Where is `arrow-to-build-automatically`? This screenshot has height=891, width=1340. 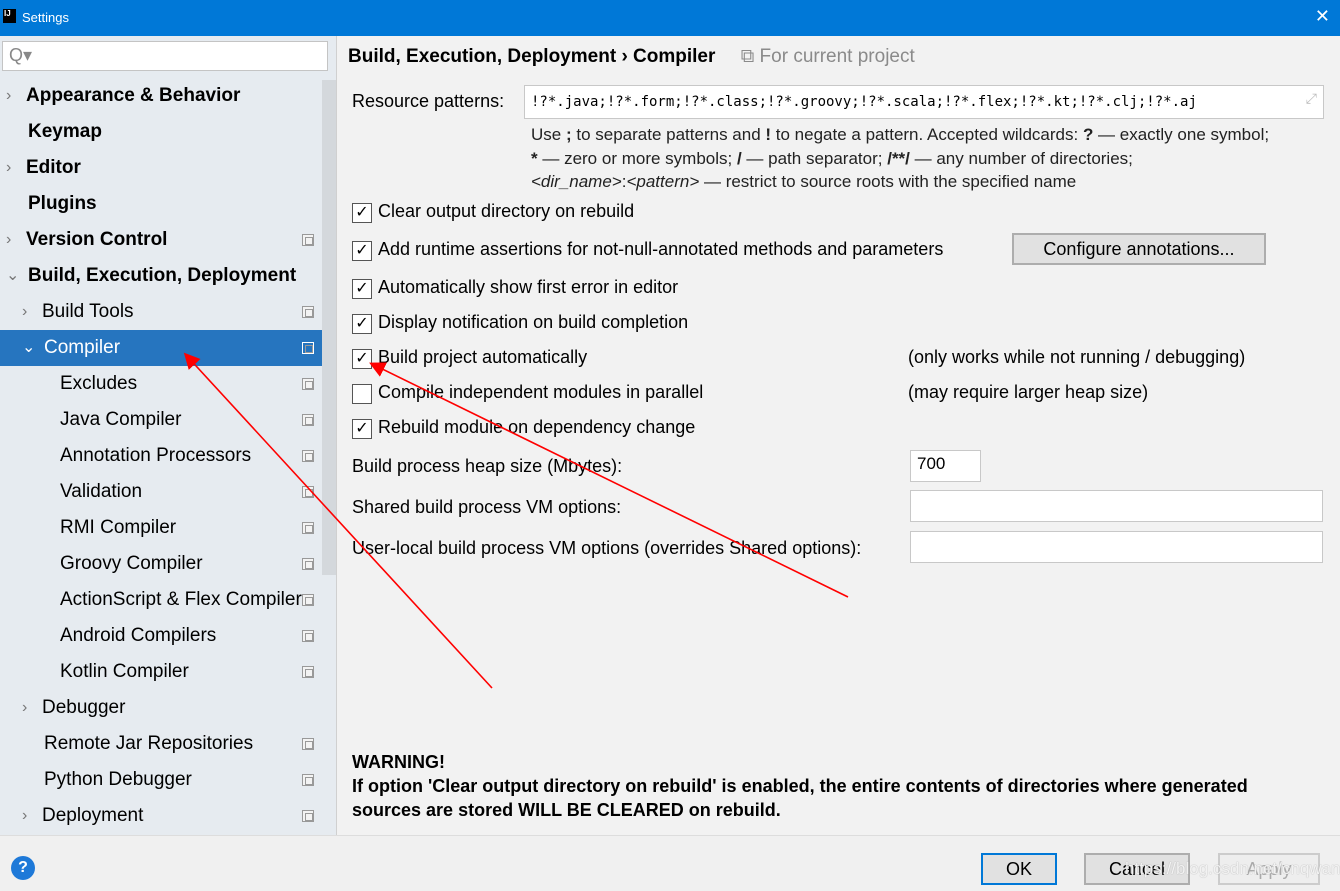
arrow-to-build-automatically is located at coordinates (609, 480).